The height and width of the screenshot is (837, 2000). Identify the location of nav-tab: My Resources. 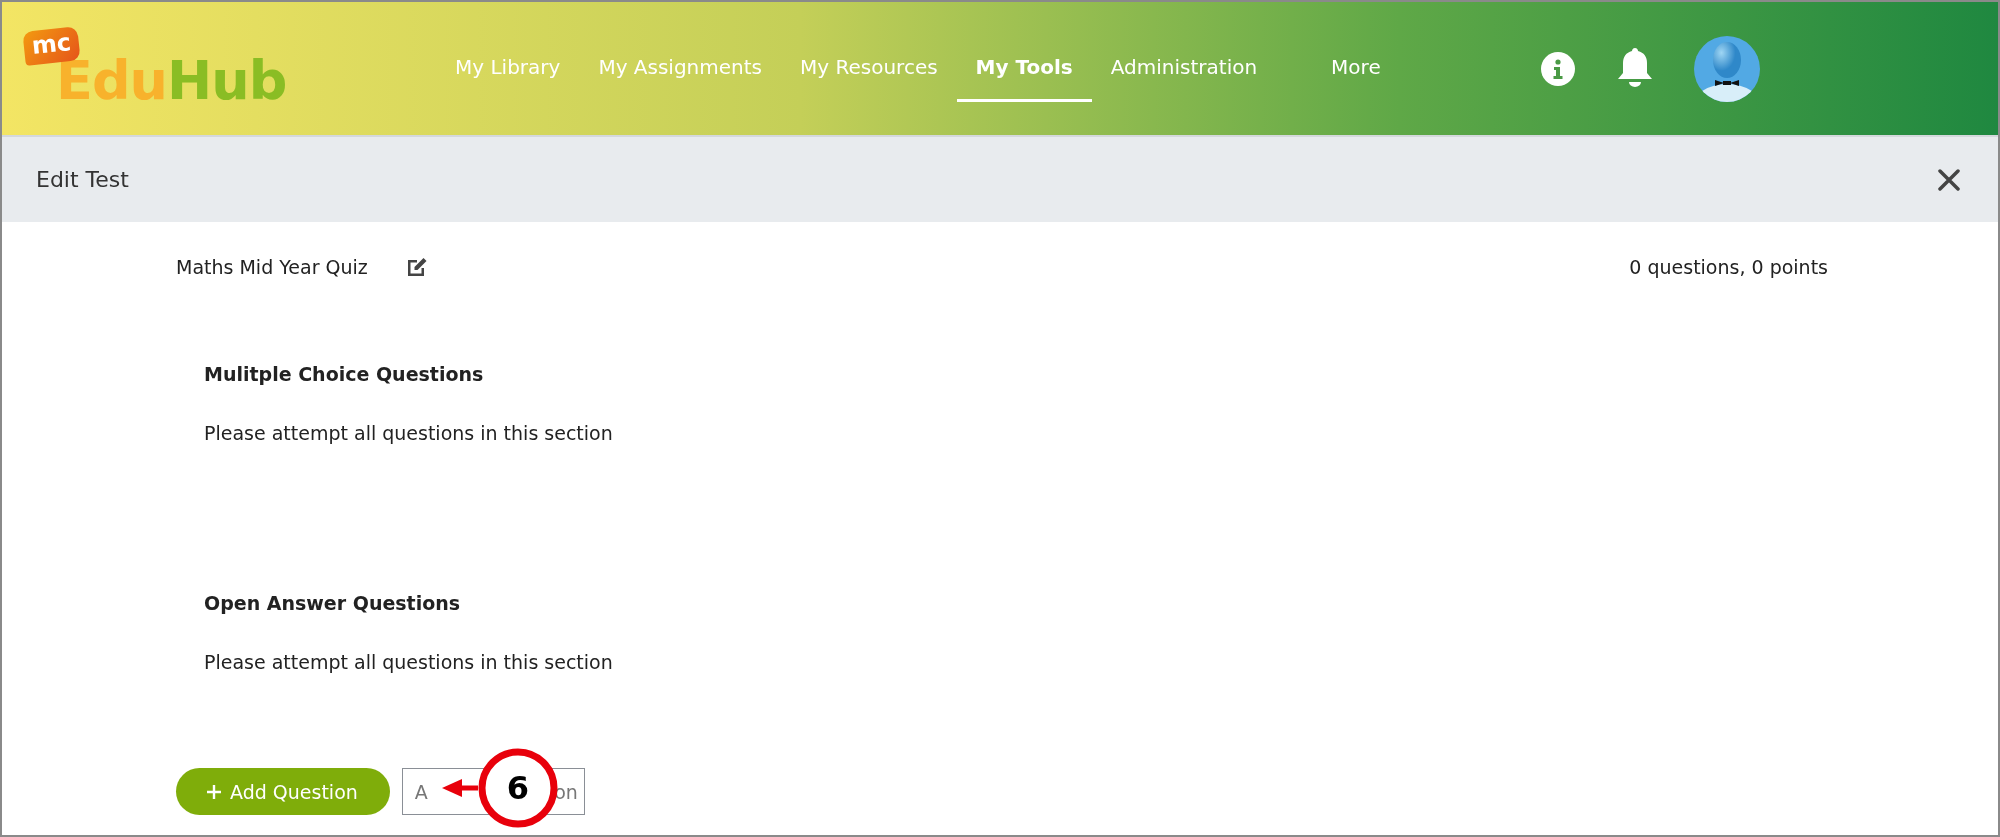
(869, 68).